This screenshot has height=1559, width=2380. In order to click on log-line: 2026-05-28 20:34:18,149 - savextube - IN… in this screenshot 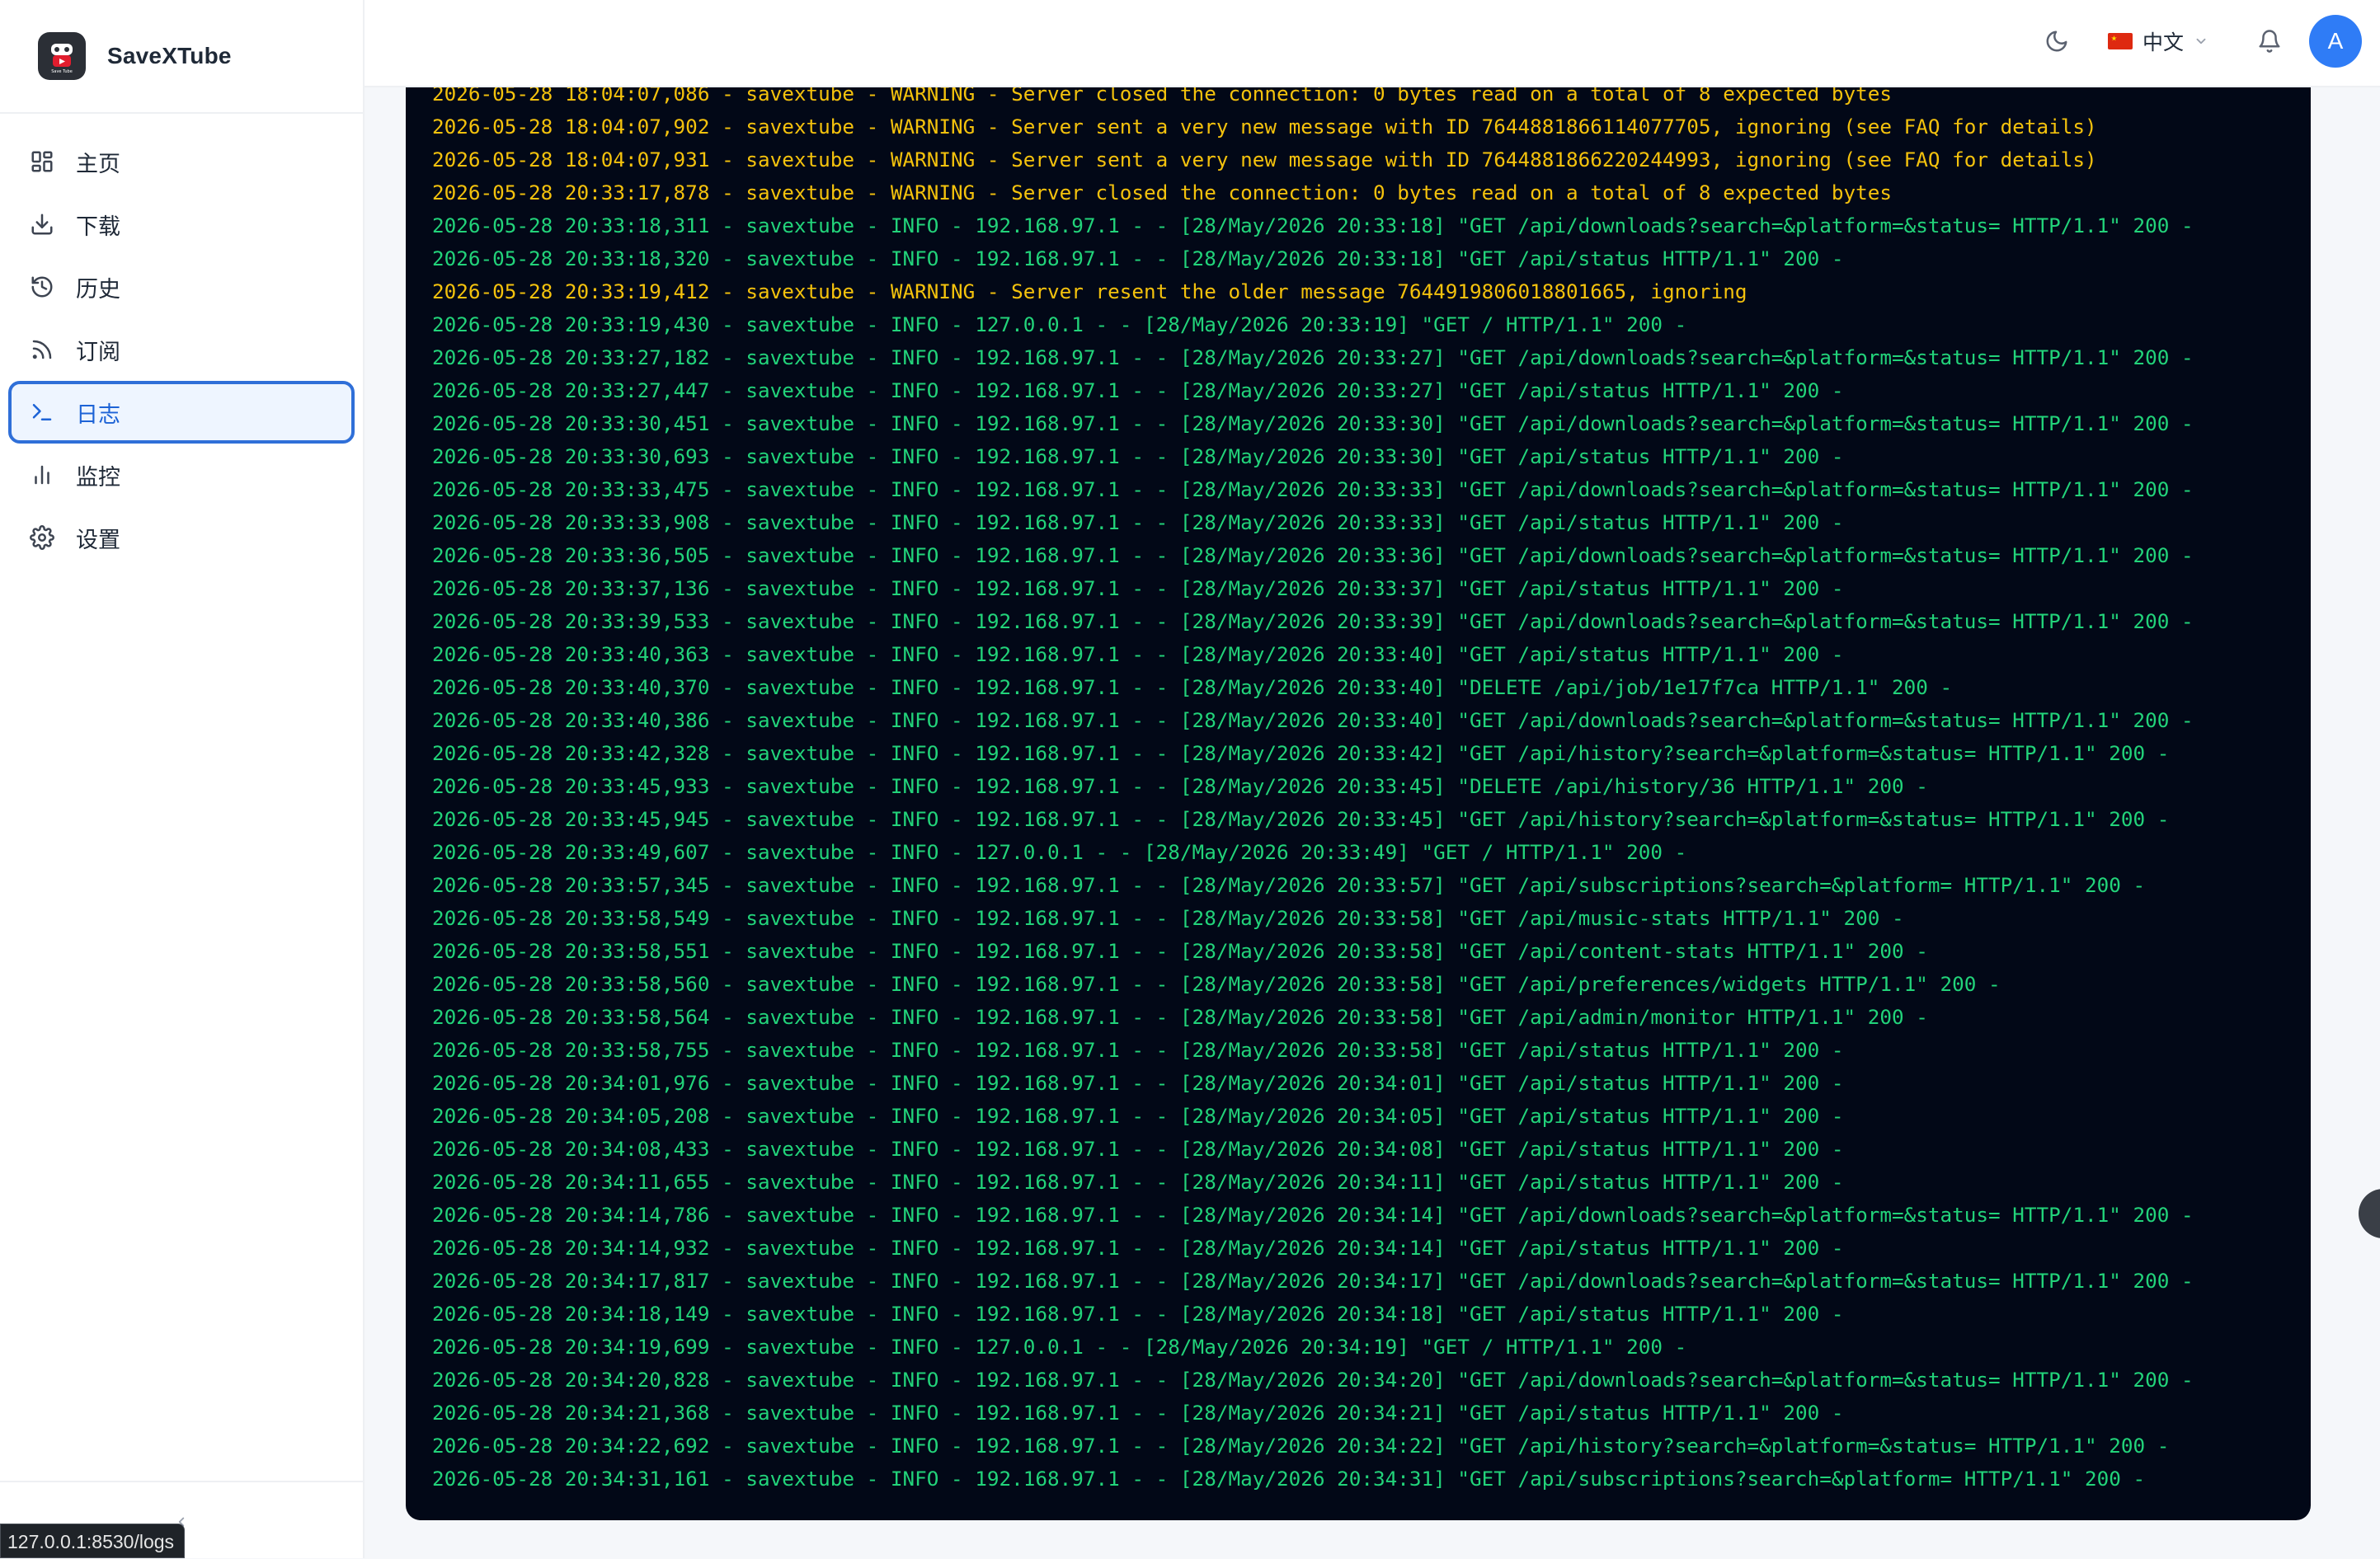, I will do `click(1138, 1314)`.